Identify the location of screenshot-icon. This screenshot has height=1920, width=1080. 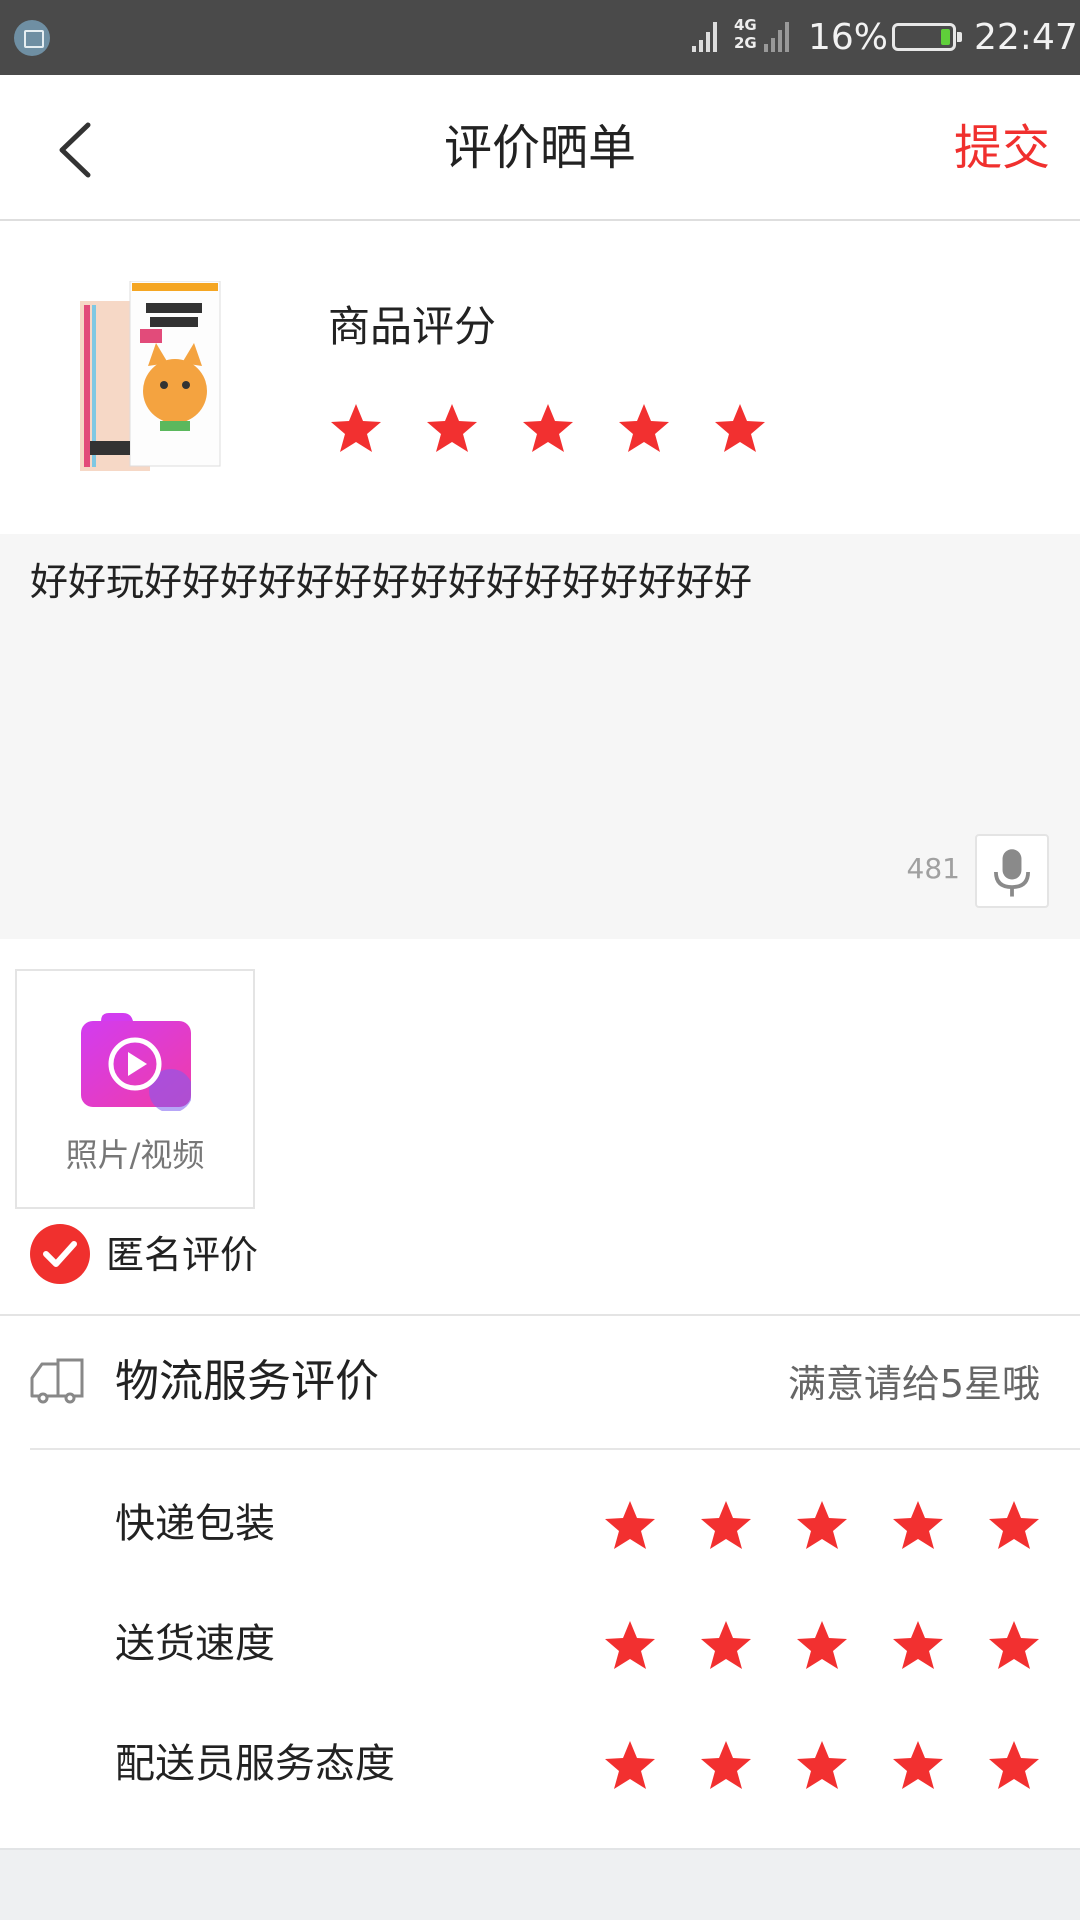
(32, 38).